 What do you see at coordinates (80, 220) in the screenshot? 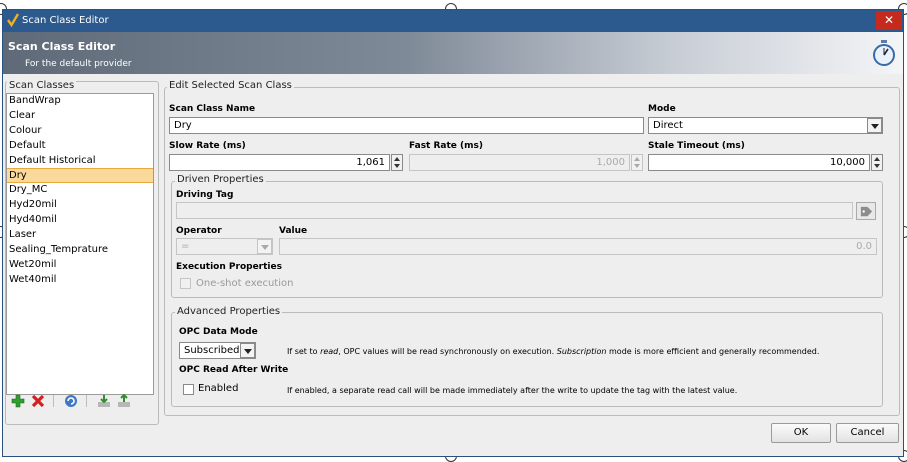
I see `list-item: Hyd40mil` at bounding box center [80, 220].